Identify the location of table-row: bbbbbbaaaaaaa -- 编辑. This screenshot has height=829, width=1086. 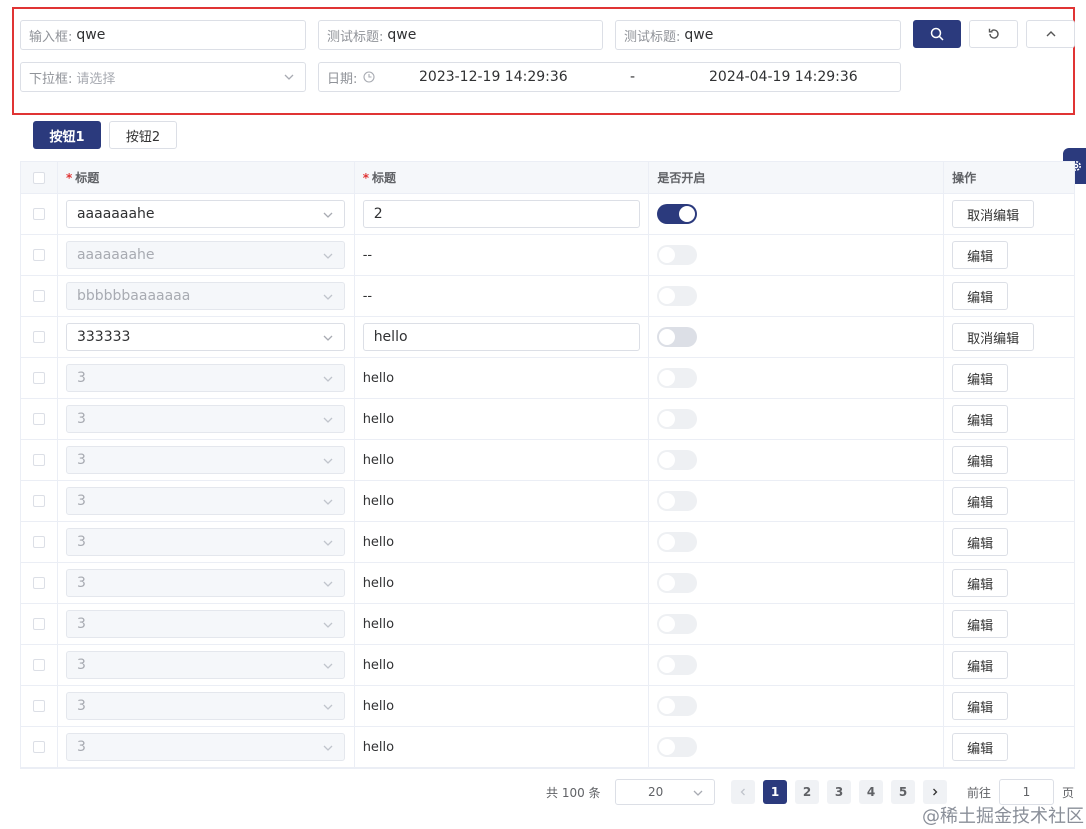
(547, 296).